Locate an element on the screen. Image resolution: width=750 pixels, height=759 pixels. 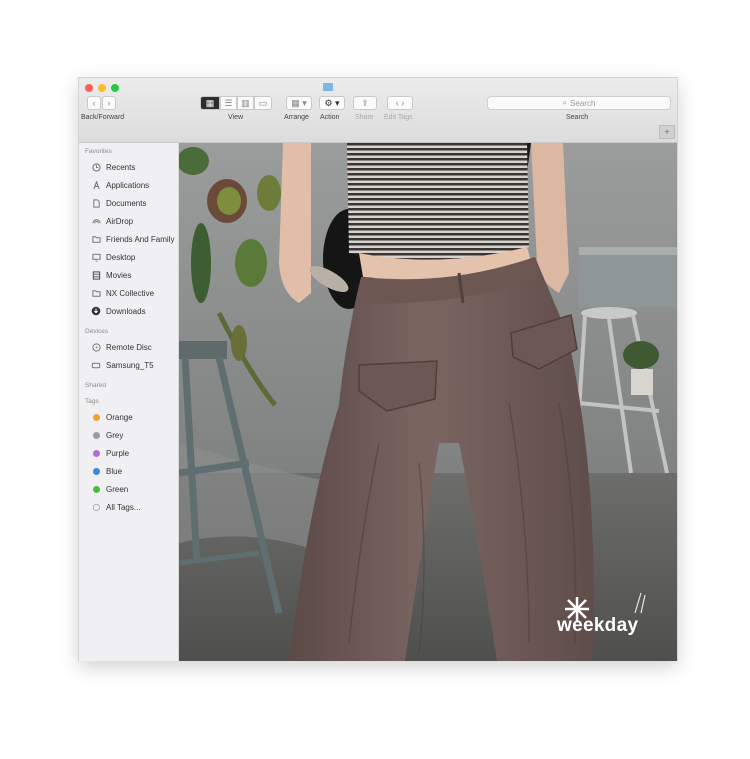
favorites-section-title: Favorites is located at coordinates (98, 151).